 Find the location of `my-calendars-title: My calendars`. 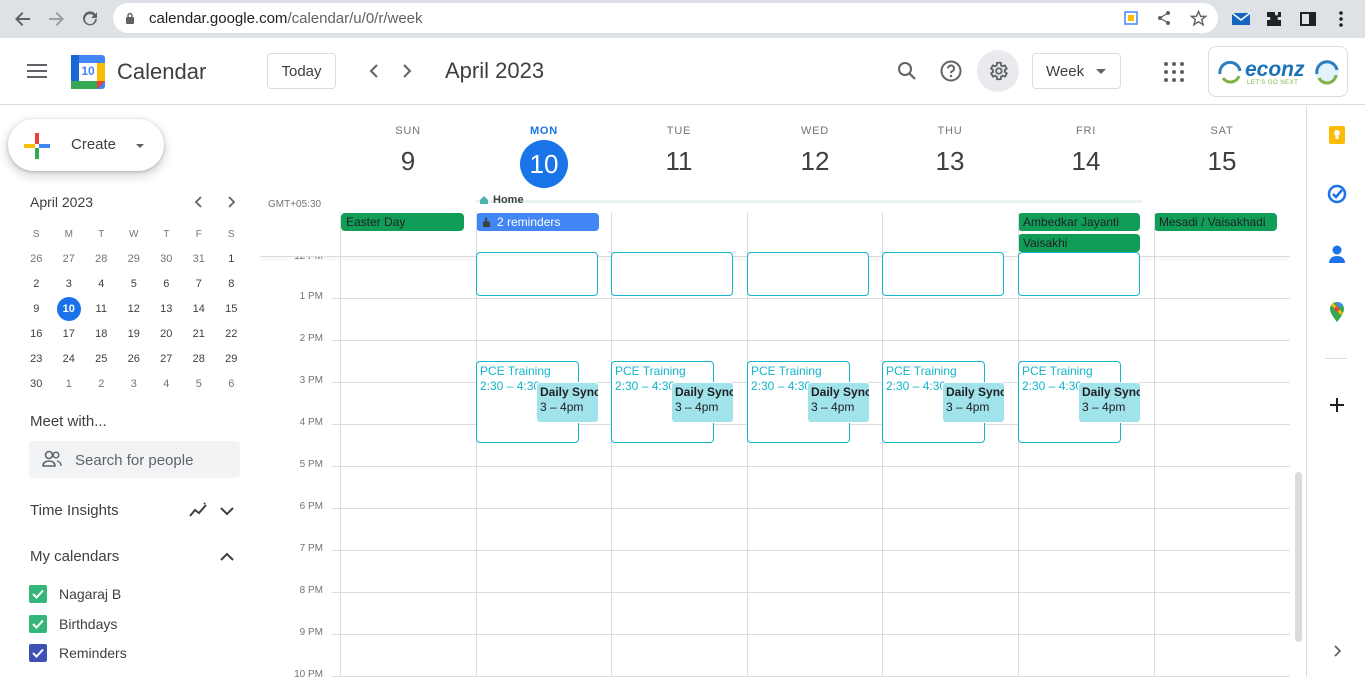

my-calendars-title: My calendars is located at coordinates (74, 556).